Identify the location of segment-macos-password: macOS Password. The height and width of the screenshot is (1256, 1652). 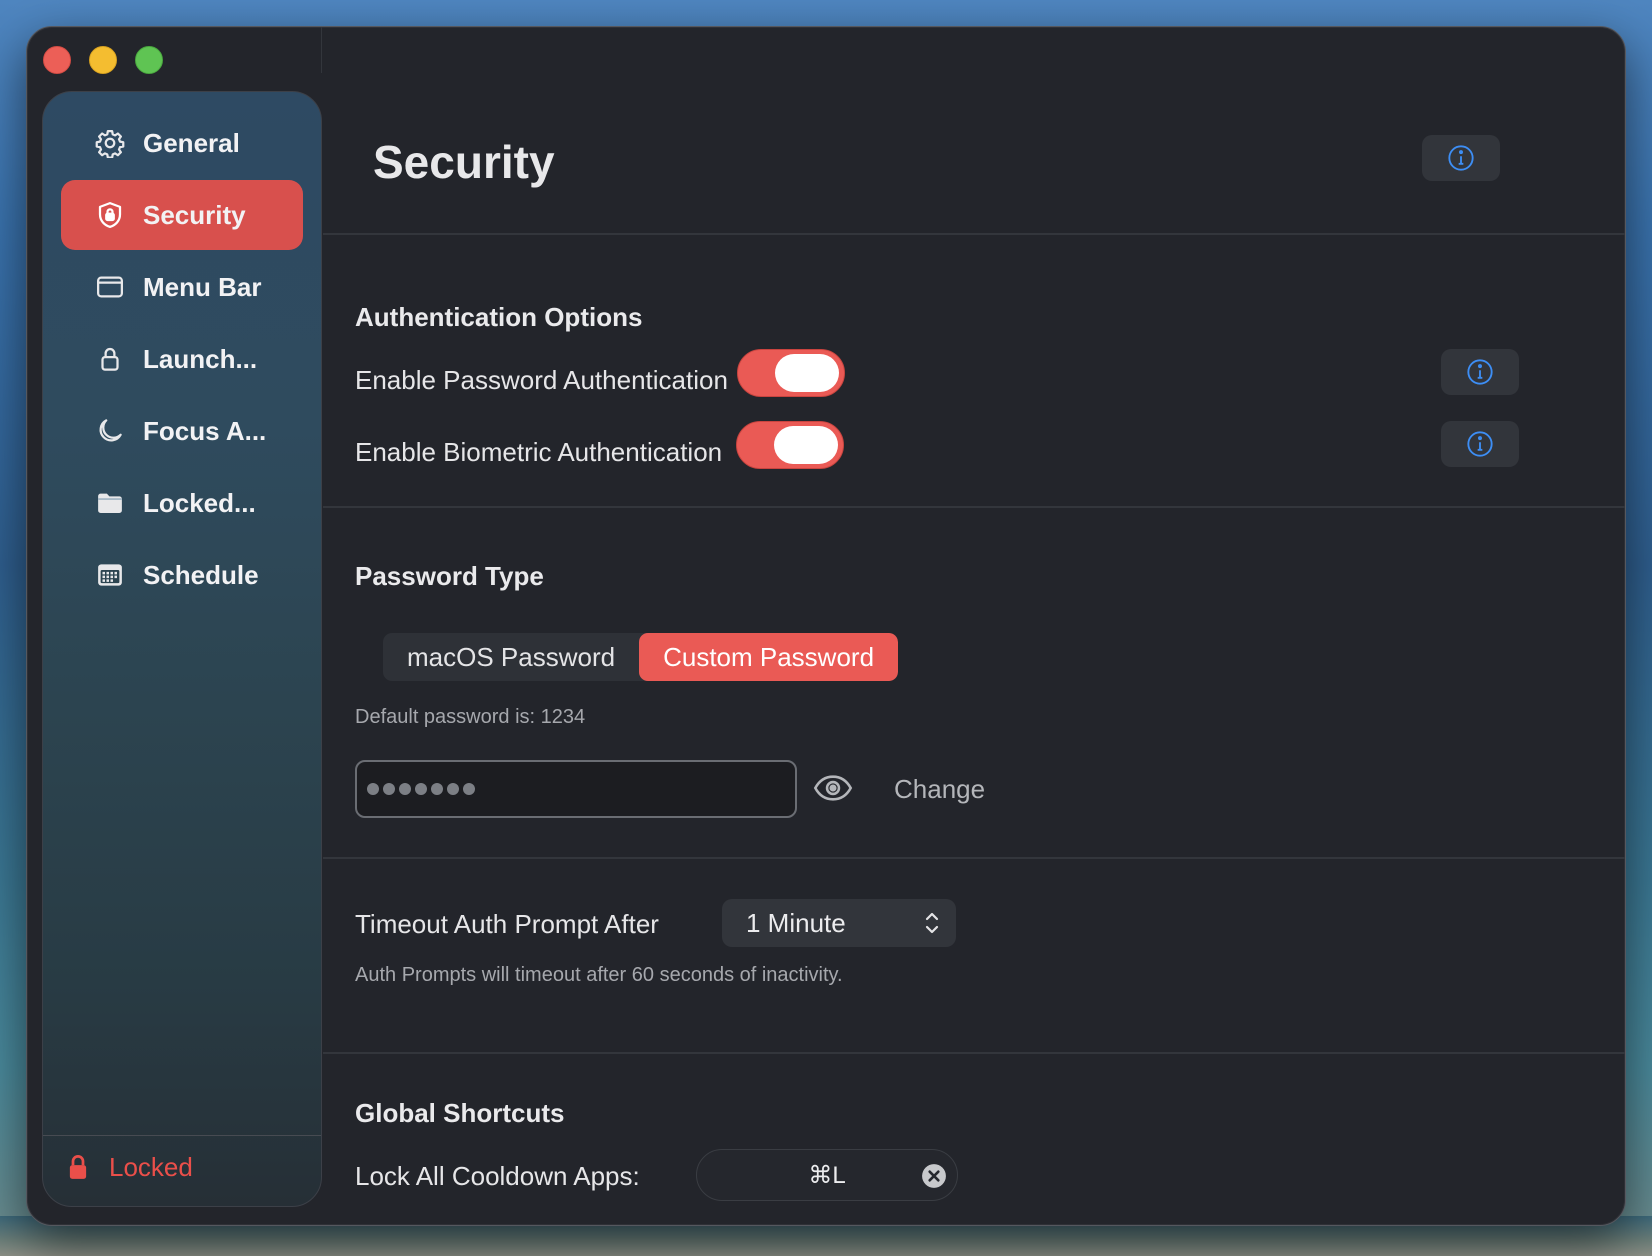
(511, 657).